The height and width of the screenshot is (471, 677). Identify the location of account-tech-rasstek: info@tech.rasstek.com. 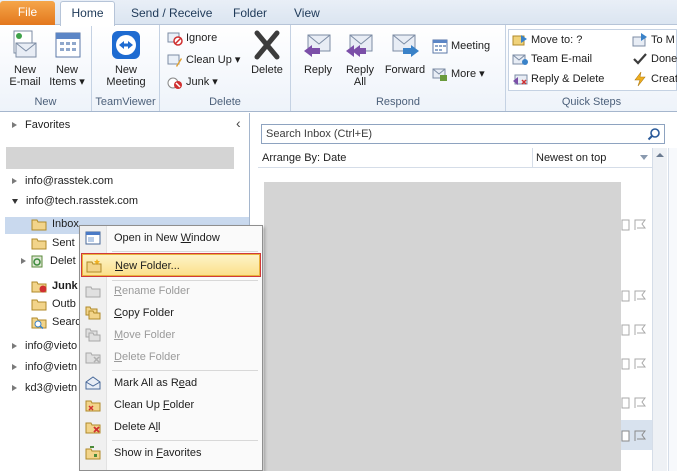
(75, 201).